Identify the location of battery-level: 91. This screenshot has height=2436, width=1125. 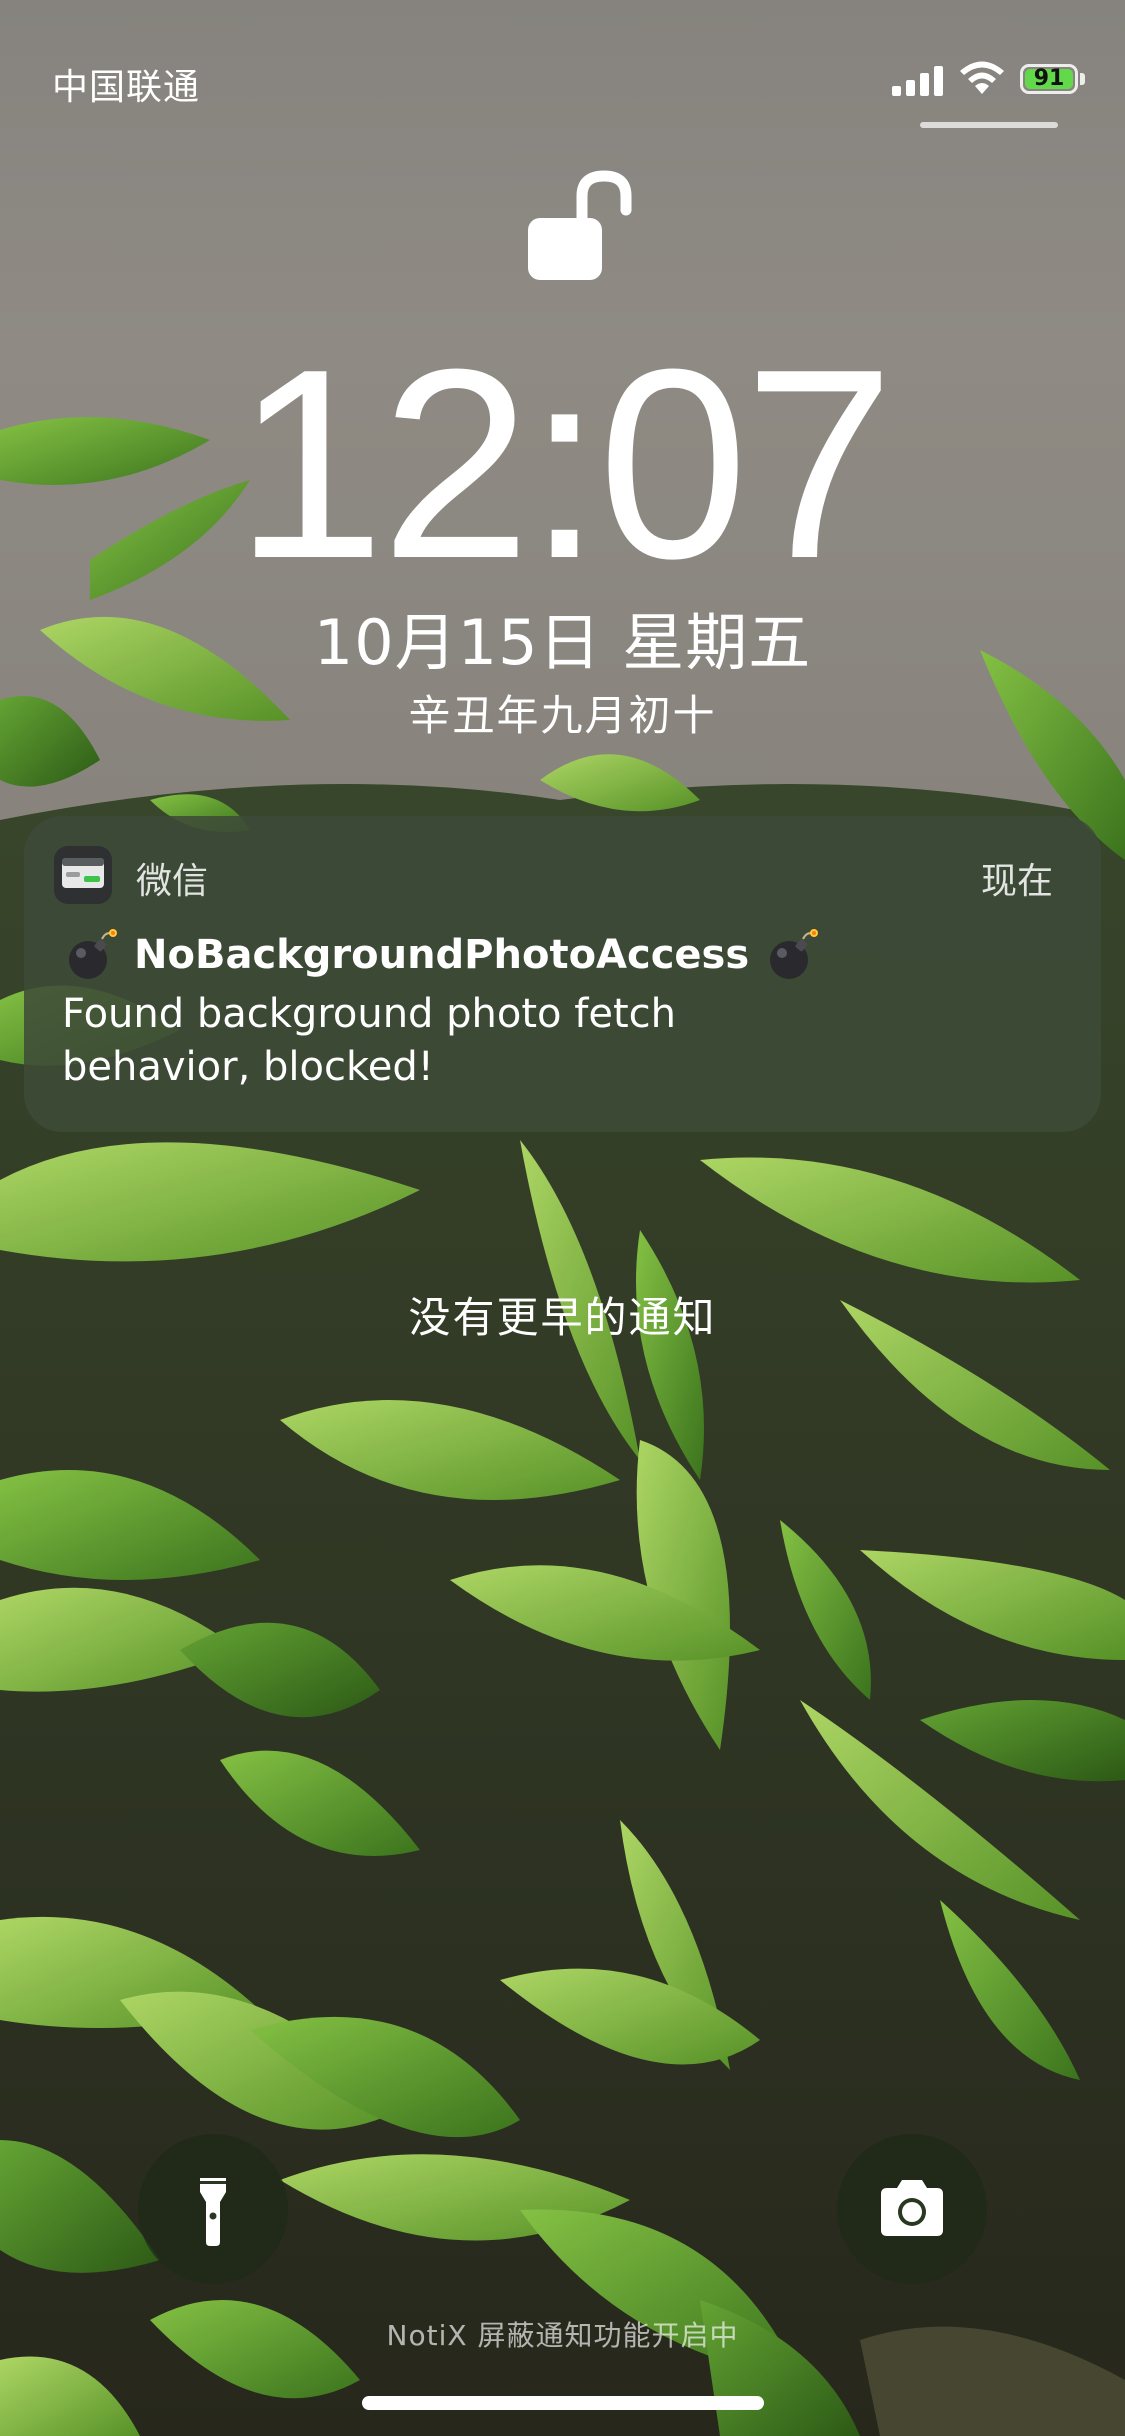
(1049, 78).